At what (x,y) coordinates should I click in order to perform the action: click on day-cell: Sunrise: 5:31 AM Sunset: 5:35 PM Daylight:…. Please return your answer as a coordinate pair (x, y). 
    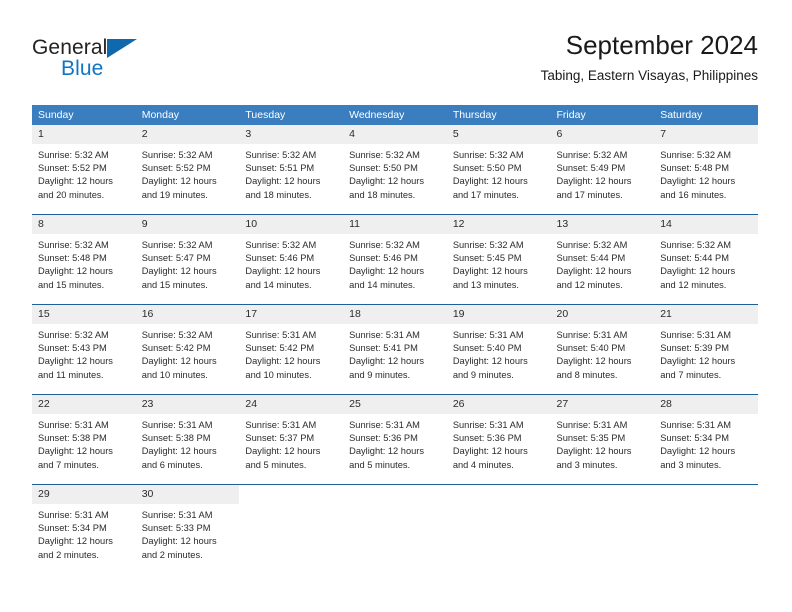
    Looking at the image, I should click on (603, 449).